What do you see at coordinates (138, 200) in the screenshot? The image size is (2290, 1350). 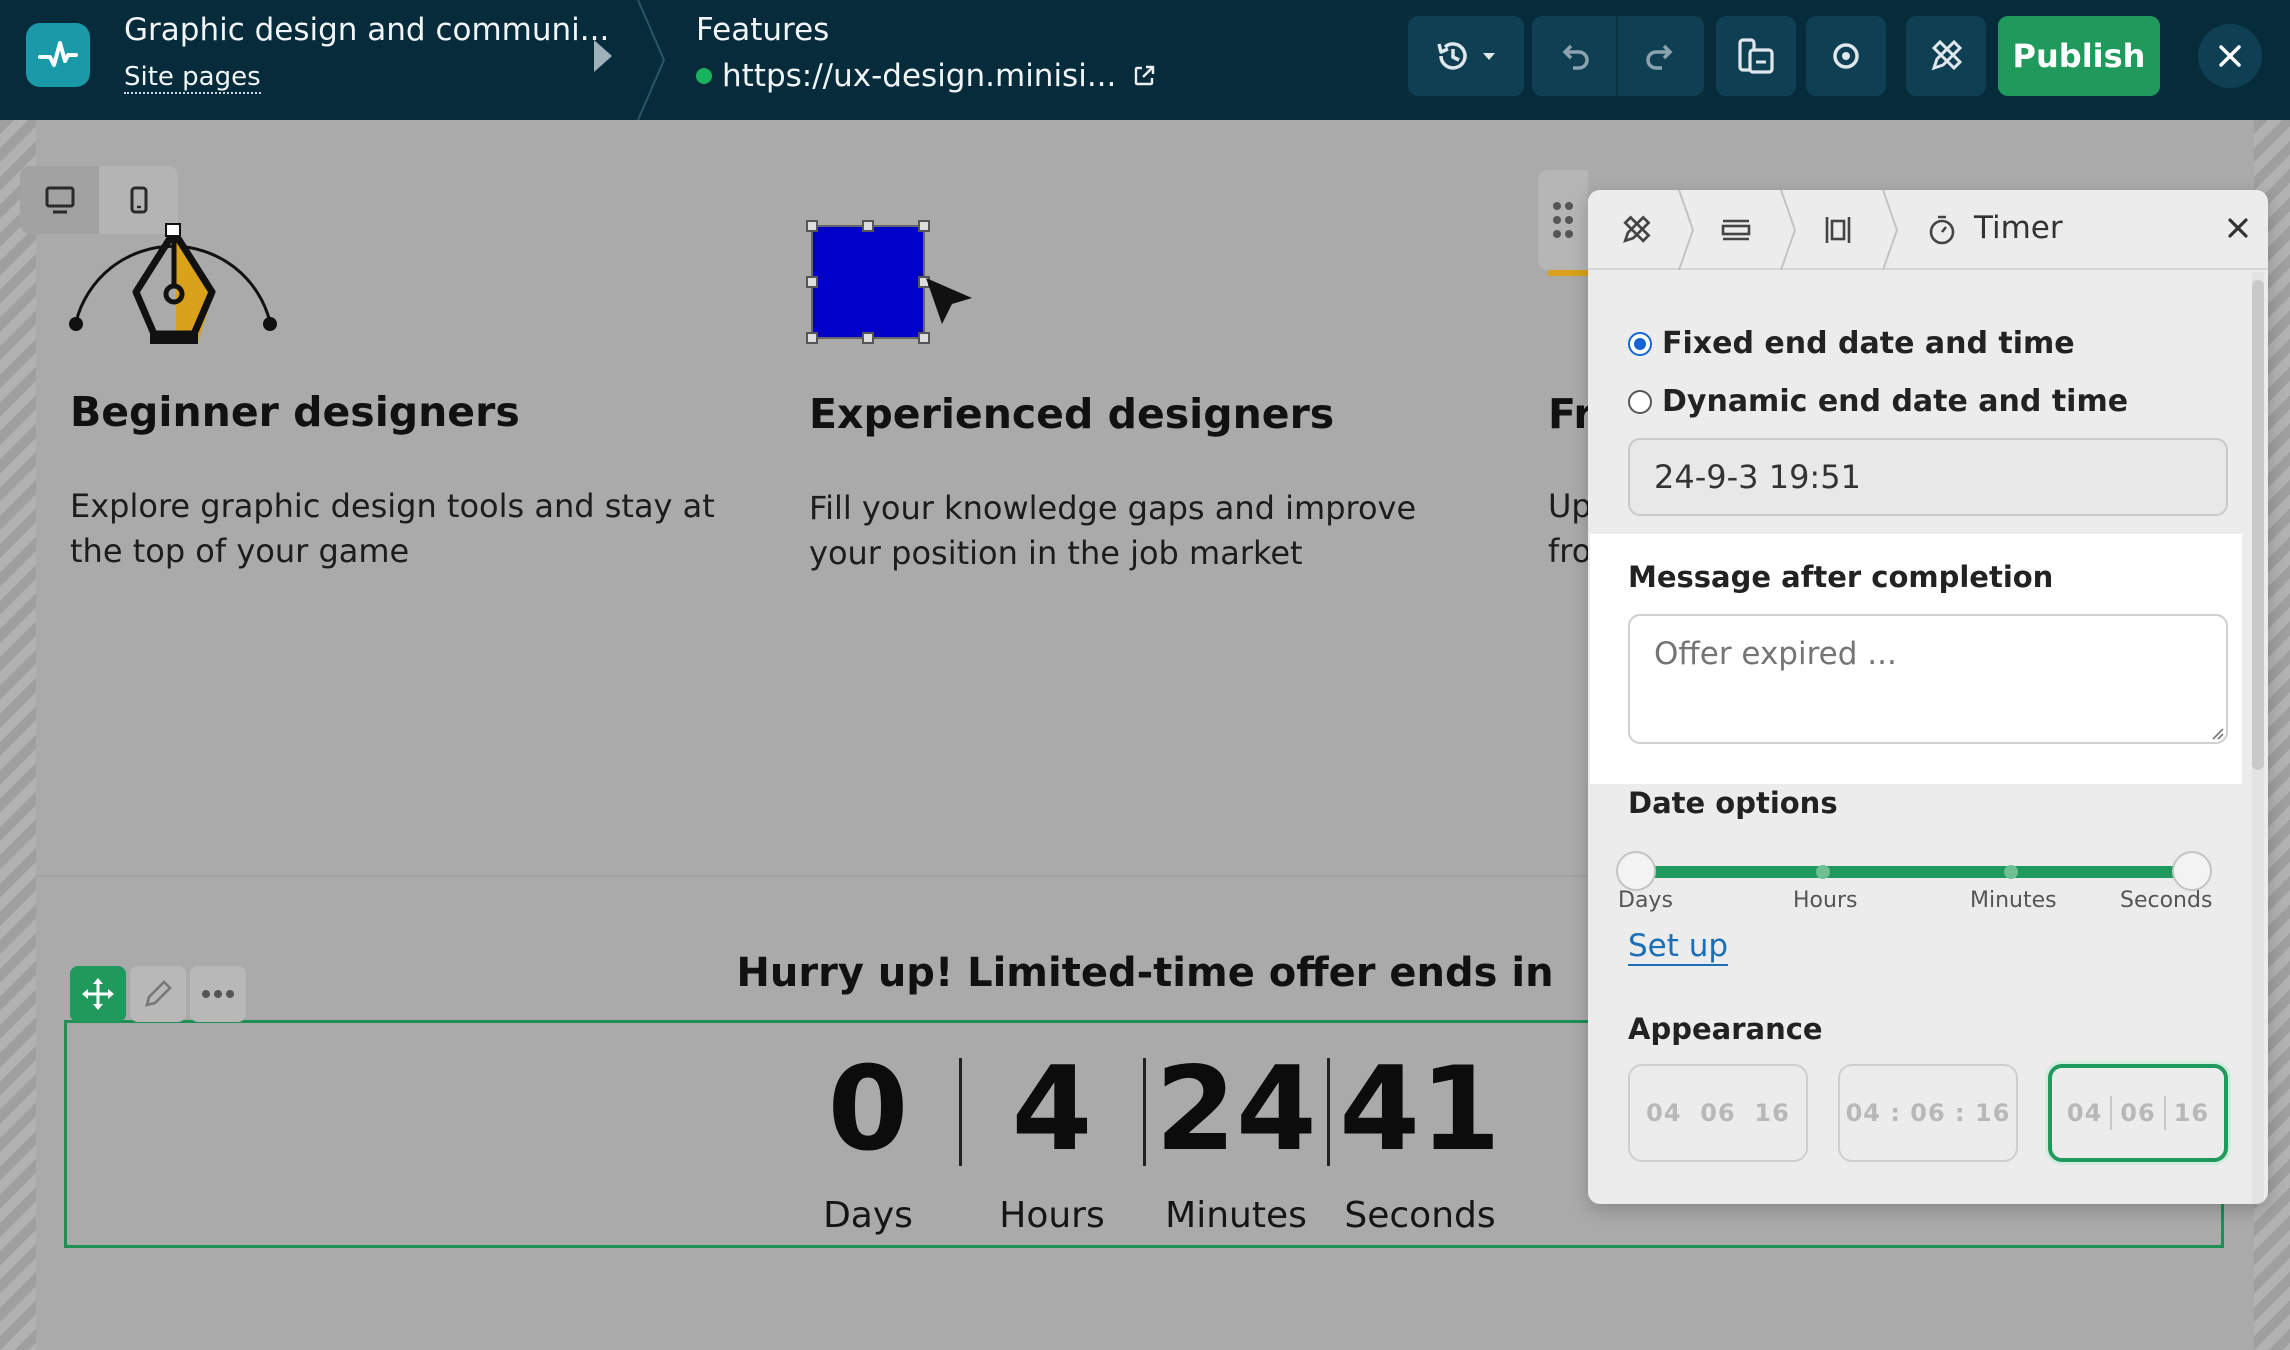 I see `phone-icon` at bounding box center [138, 200].